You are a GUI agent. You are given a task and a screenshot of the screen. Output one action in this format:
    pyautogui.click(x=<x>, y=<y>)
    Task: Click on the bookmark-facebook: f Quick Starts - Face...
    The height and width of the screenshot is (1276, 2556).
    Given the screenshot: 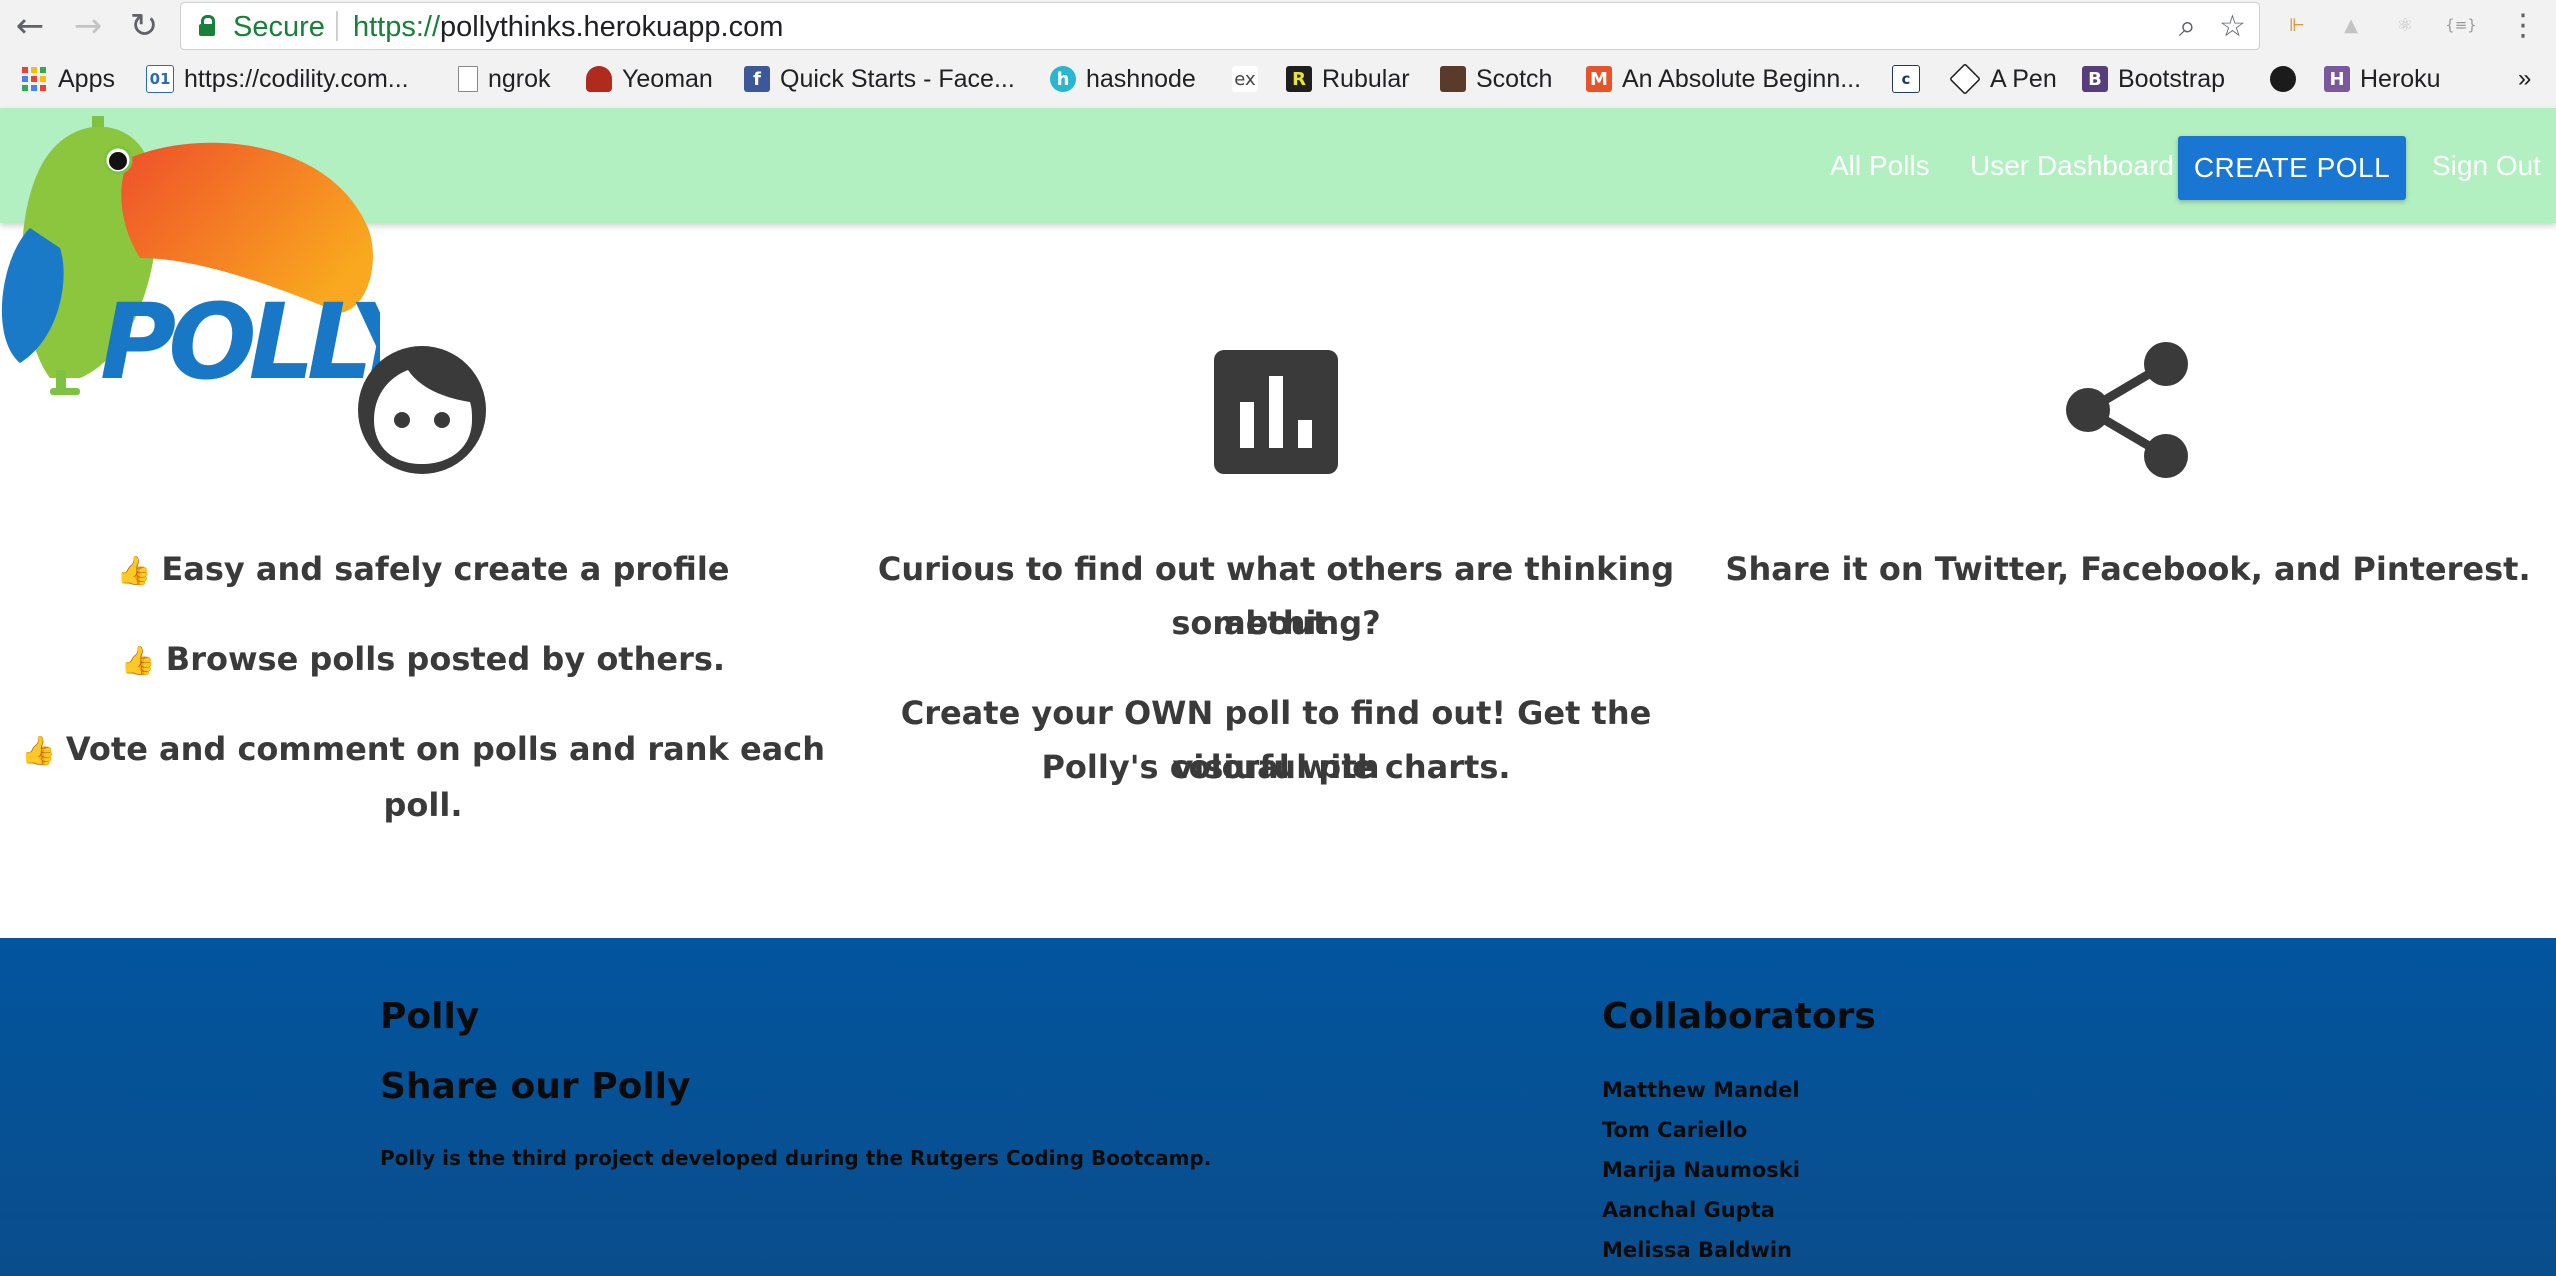 What is the action you would take?
    pyautogui.click(x=879, y=79)
    